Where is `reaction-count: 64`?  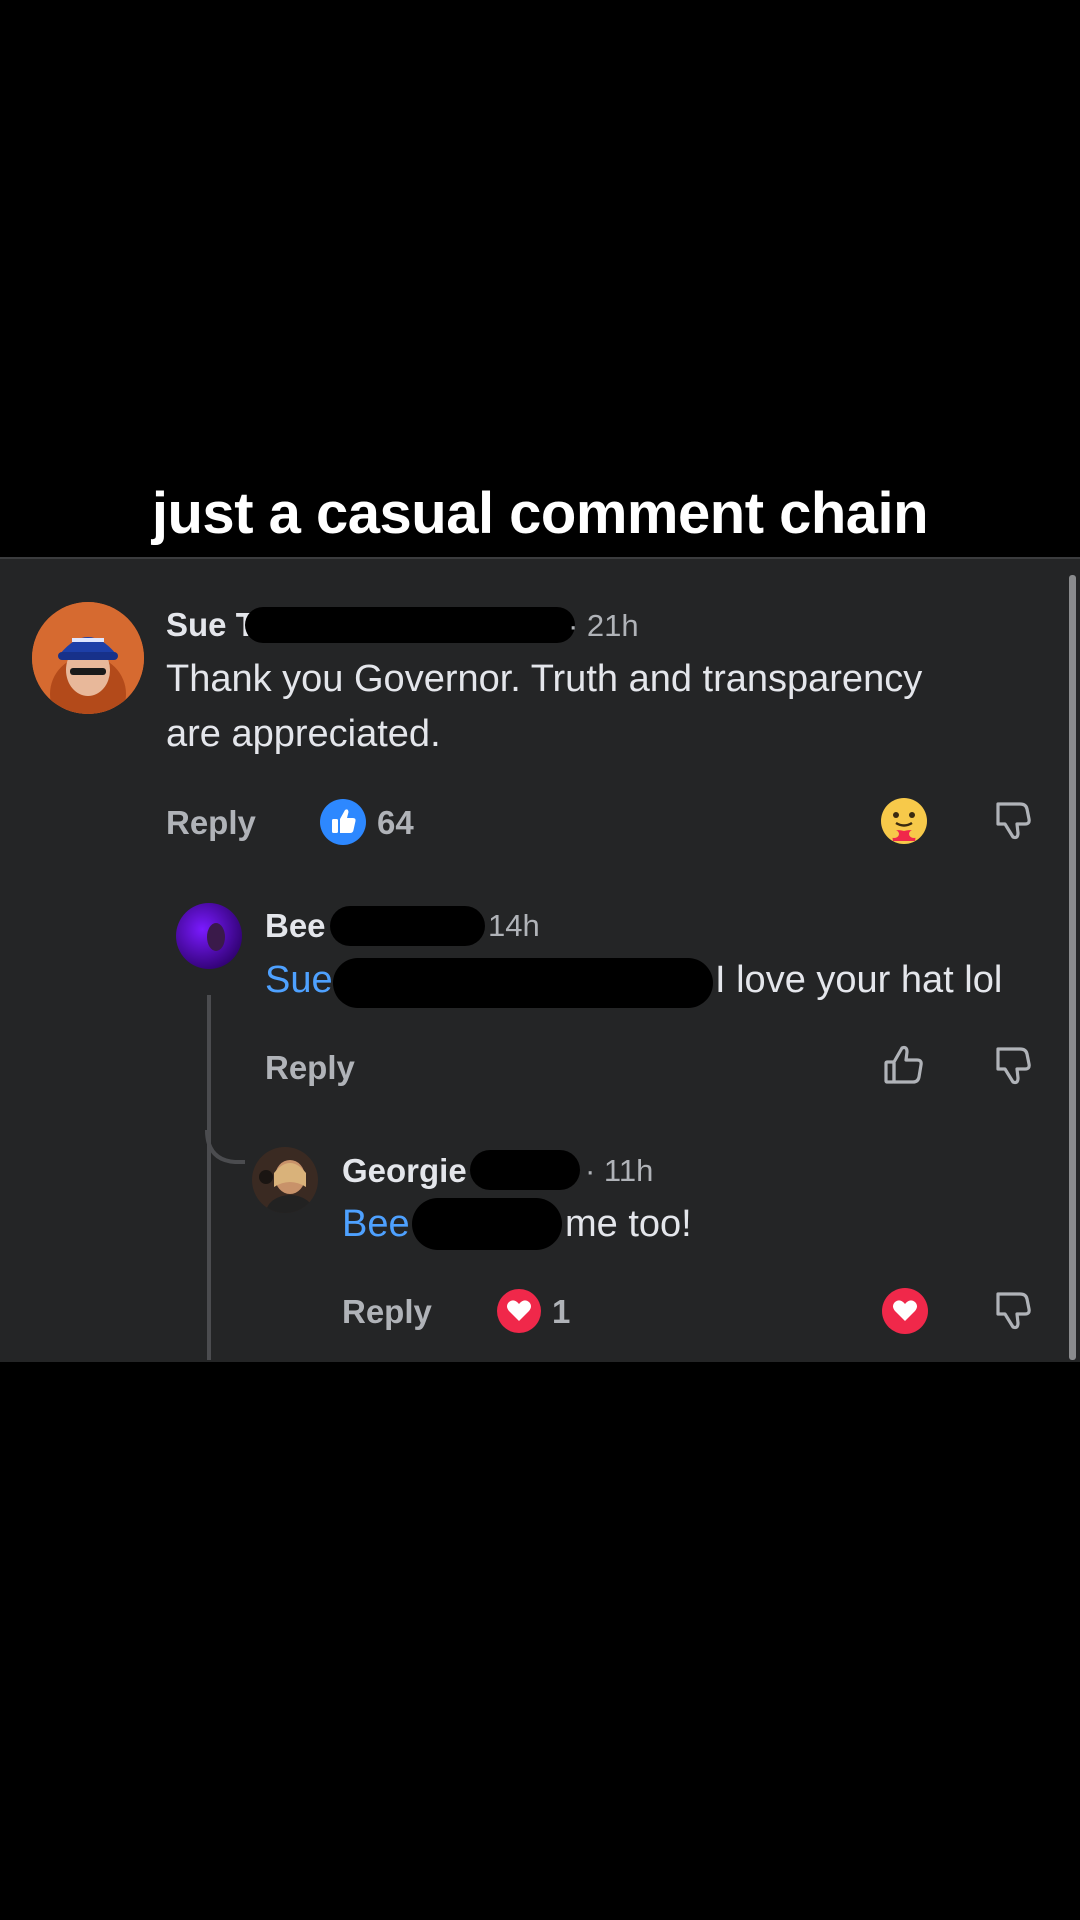
reaction-count: 64 is located at coordinates (395, 823).